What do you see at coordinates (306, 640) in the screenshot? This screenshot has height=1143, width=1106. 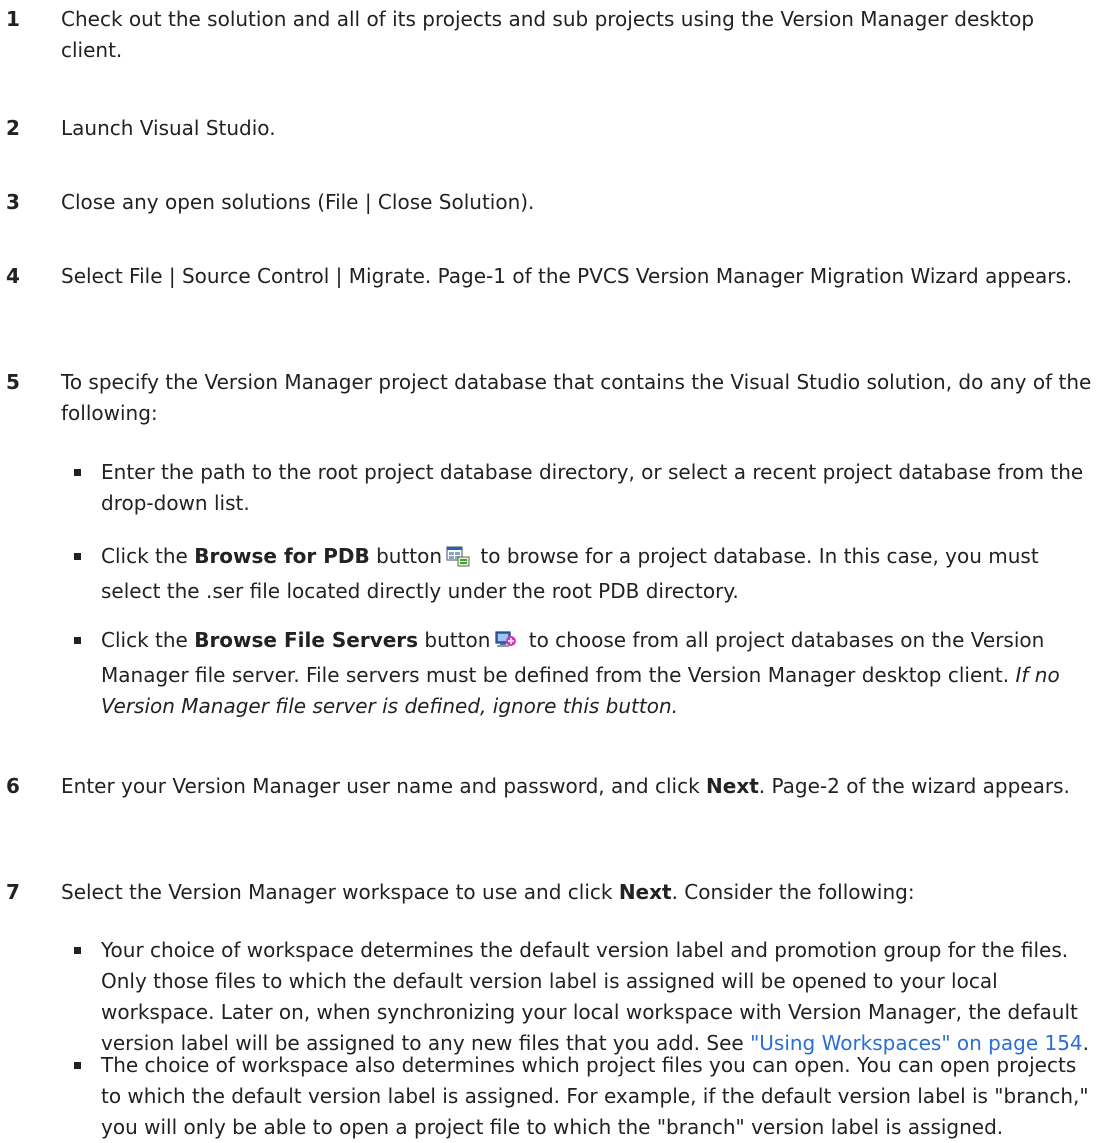 I see `browse-file-servers-label: Browse File Servers` at bounding box center [306, 640].